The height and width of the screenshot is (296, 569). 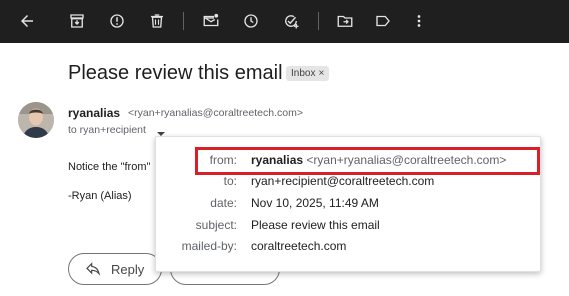 What do you see at coordinates (223, 160) in the screenshot?
I see `from-label: from:` at bounding box center [223, 160].